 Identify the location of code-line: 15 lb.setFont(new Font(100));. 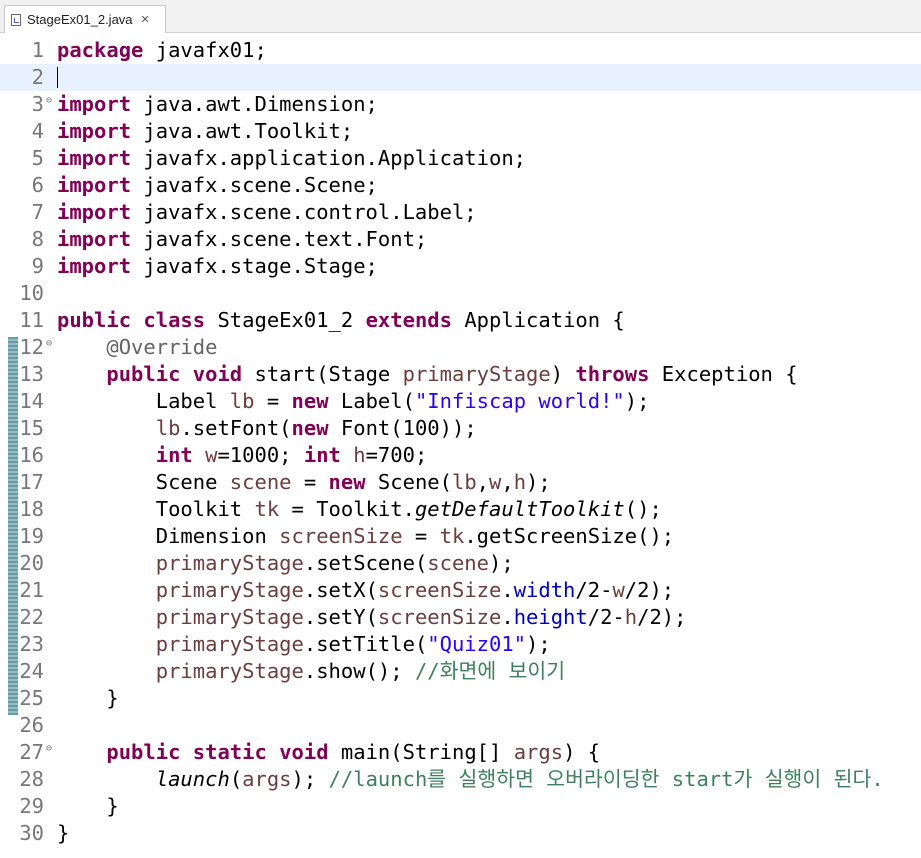
(460, 428).